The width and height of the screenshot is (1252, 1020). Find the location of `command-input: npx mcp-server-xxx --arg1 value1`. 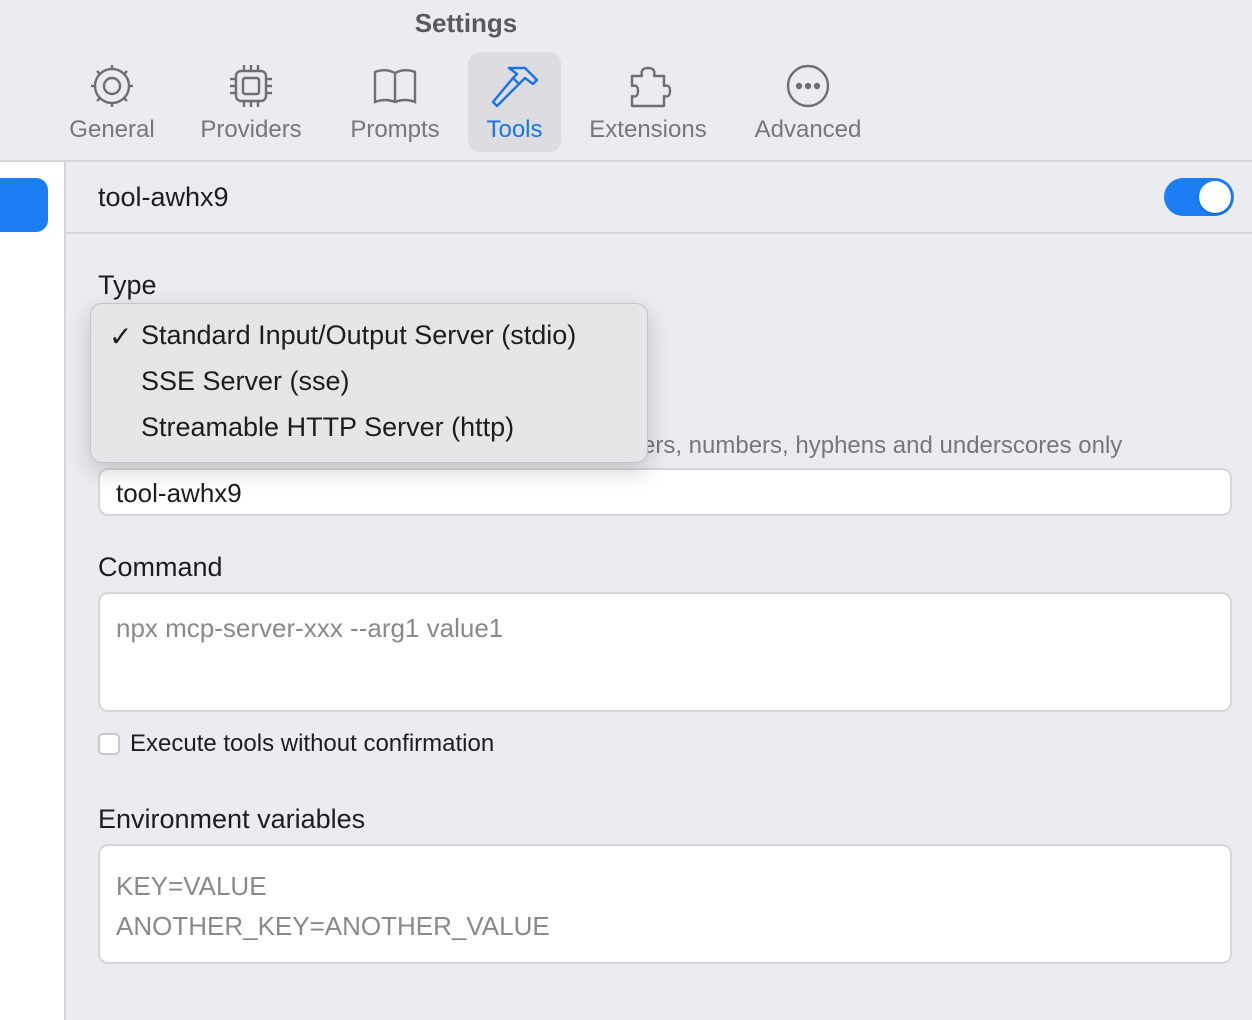

command-input: npx mcp-server-xxx --arg1 value1 is located at coordinates (665, 652).